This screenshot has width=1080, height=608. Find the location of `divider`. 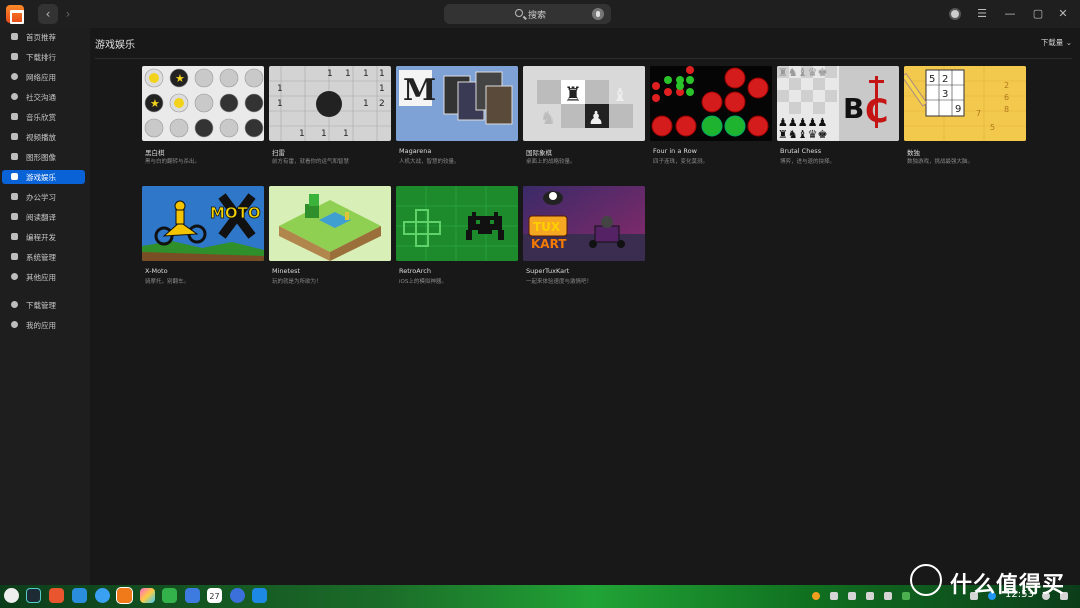

divider is located at coordinates (583, 58).